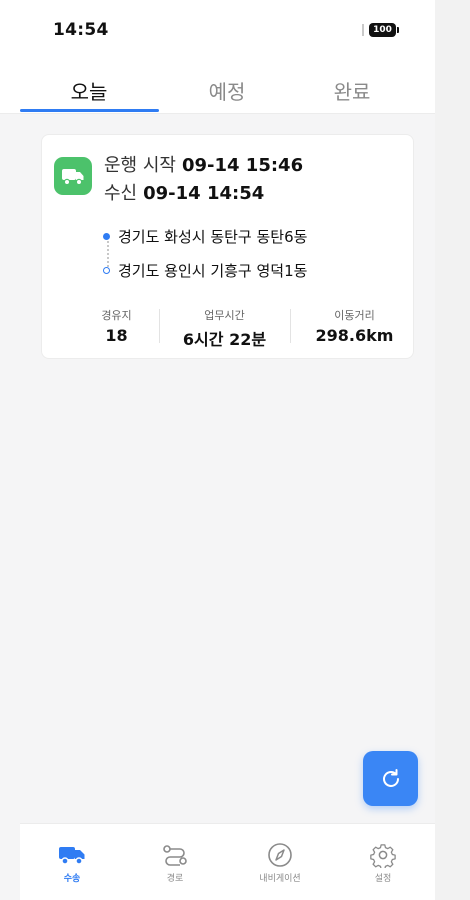 The width and height of the screenshot is (470, 900). I want to click on nav-label: 설정, so click(383, 879).